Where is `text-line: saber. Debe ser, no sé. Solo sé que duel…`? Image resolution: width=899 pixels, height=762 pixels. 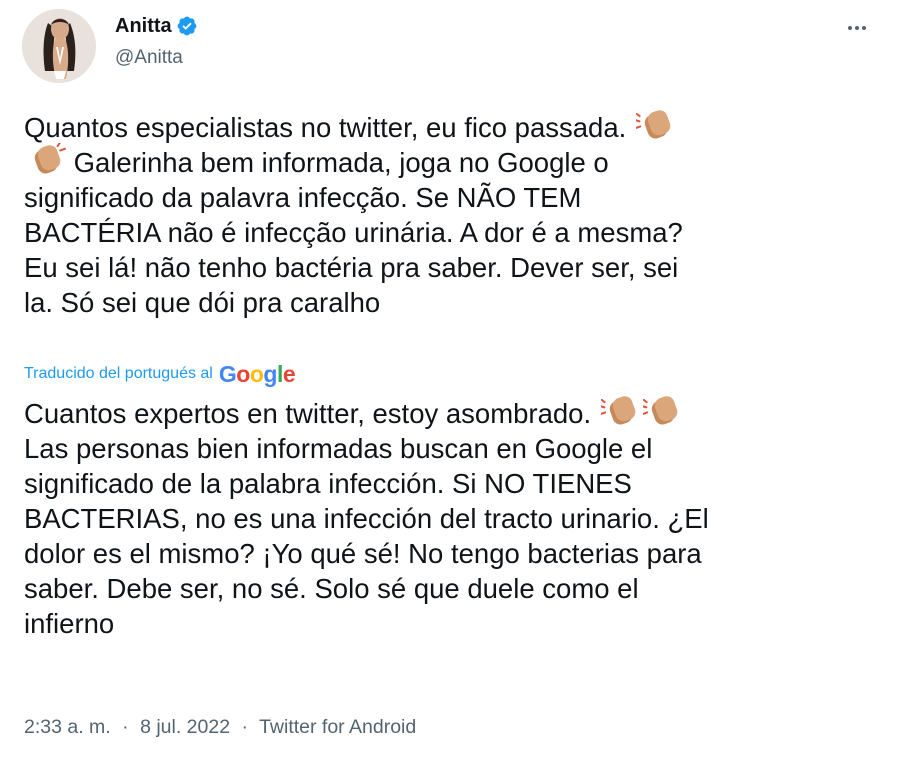
text-line: saber. Debe ser, no sé. Solo sé que duel… is located at coordinates (331, 588).